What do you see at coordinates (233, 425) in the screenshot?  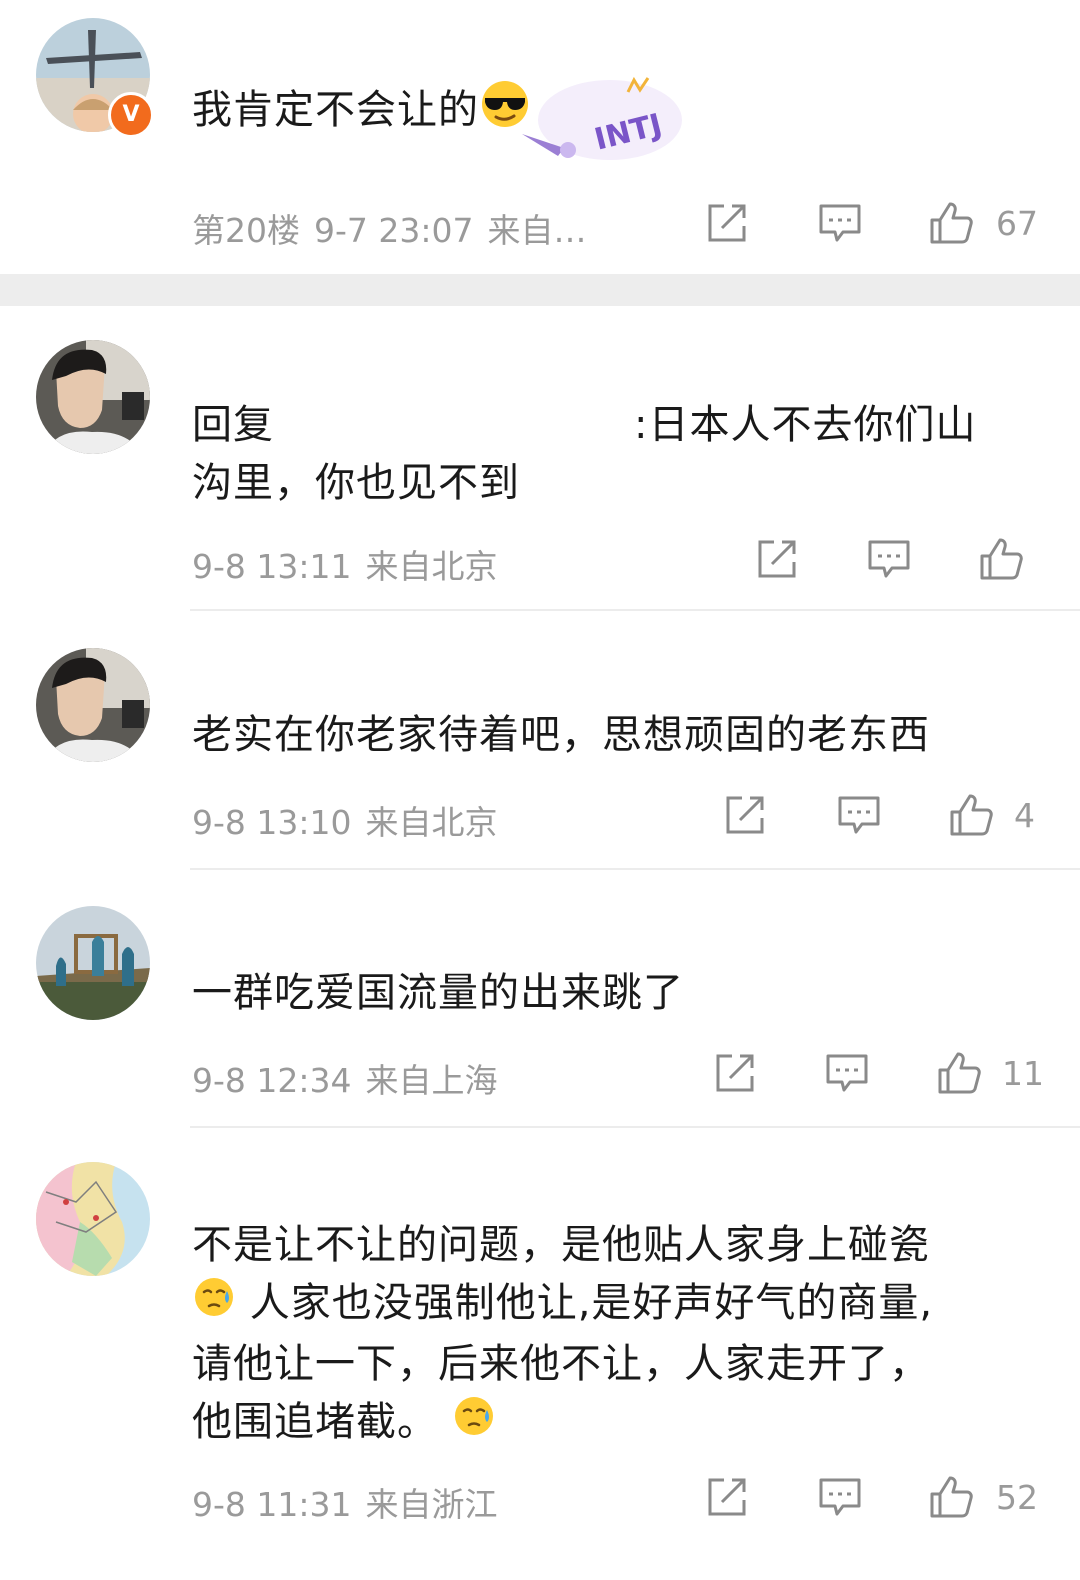 I see `reply-label: 回复` at bounding box center [233, 425].